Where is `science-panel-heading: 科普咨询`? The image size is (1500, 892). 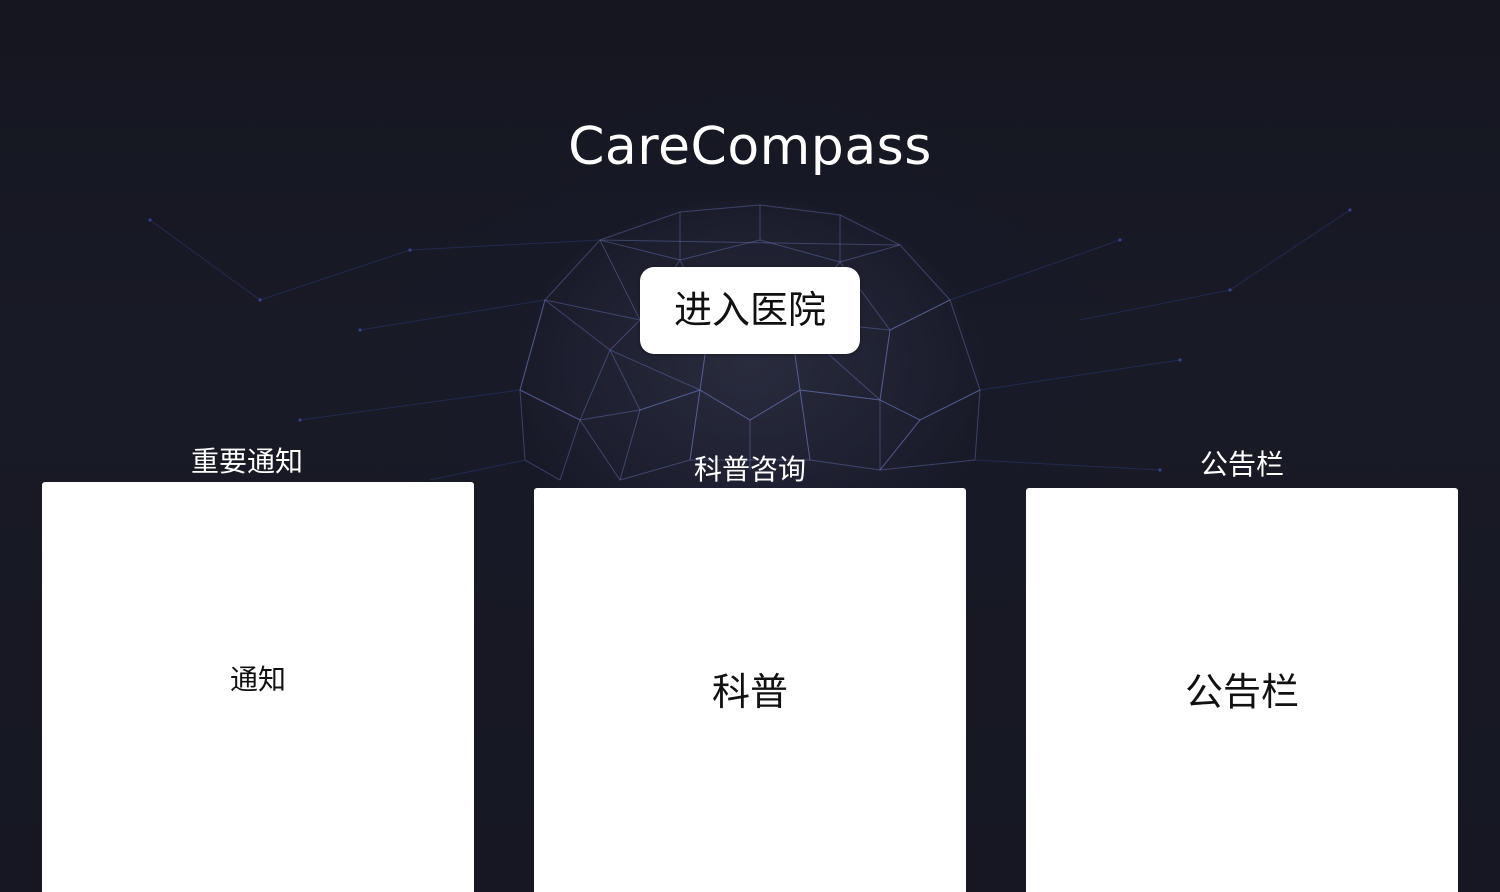
science-panel-heading: 科普咨询 is located at coordinates (749, 469).